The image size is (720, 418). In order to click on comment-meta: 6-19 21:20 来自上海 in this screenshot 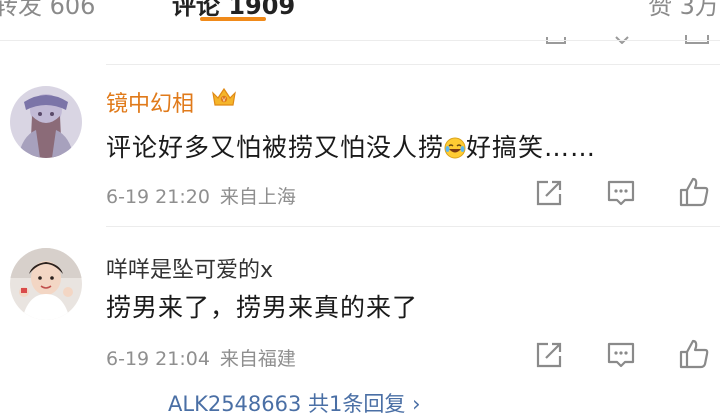, I will do `click(206, 195)`.